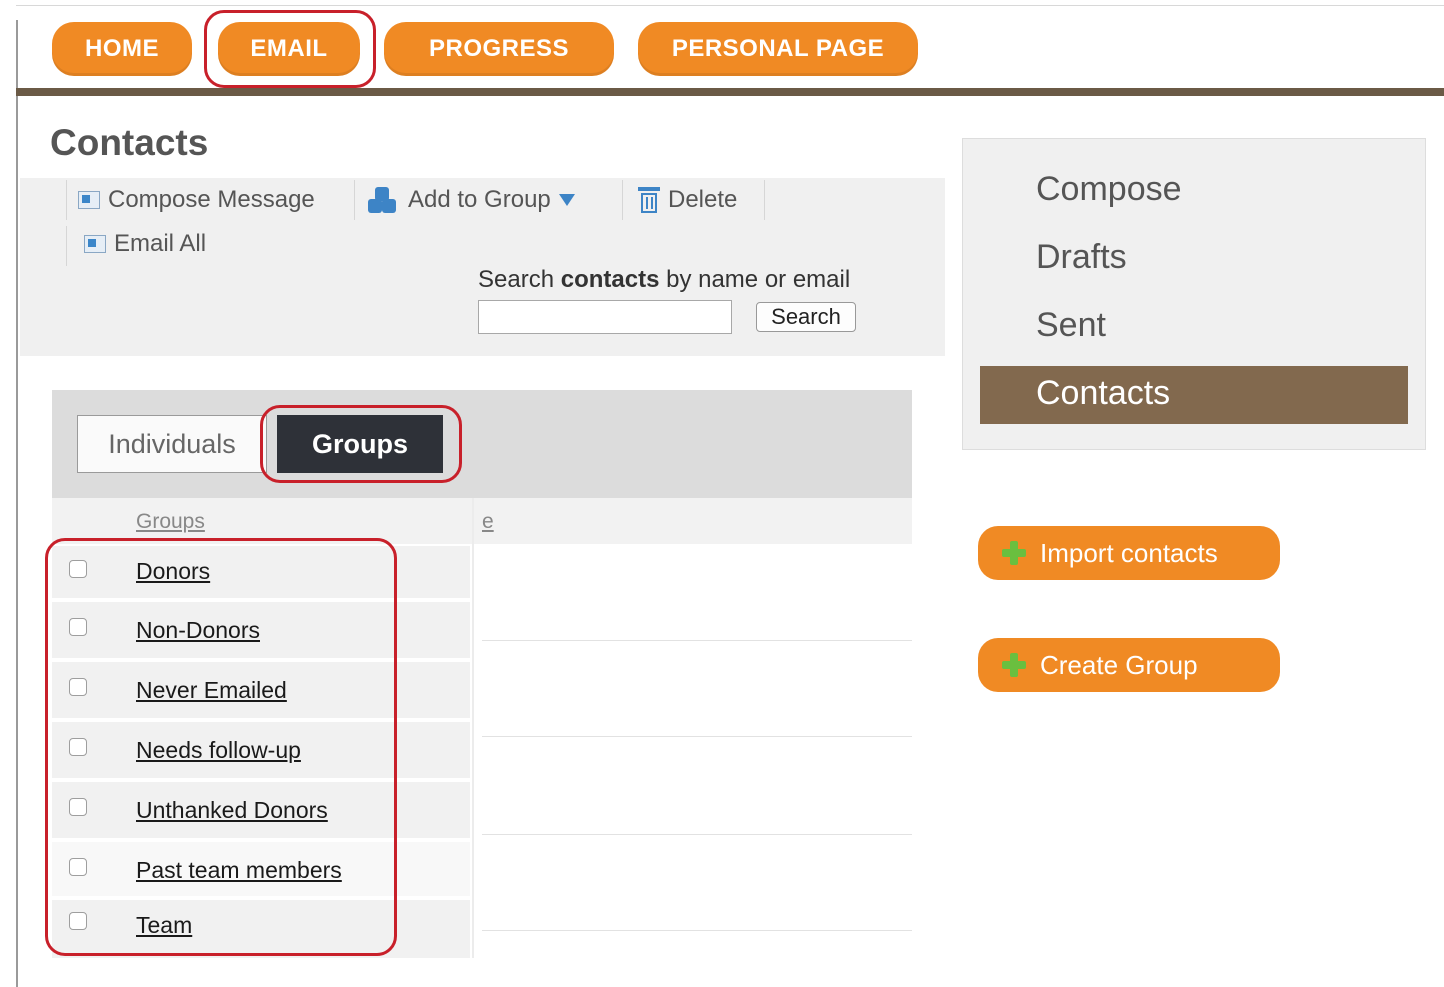  Describe the element at coordinates (730, 5) in the screenshot. I see `top-border` at that location.